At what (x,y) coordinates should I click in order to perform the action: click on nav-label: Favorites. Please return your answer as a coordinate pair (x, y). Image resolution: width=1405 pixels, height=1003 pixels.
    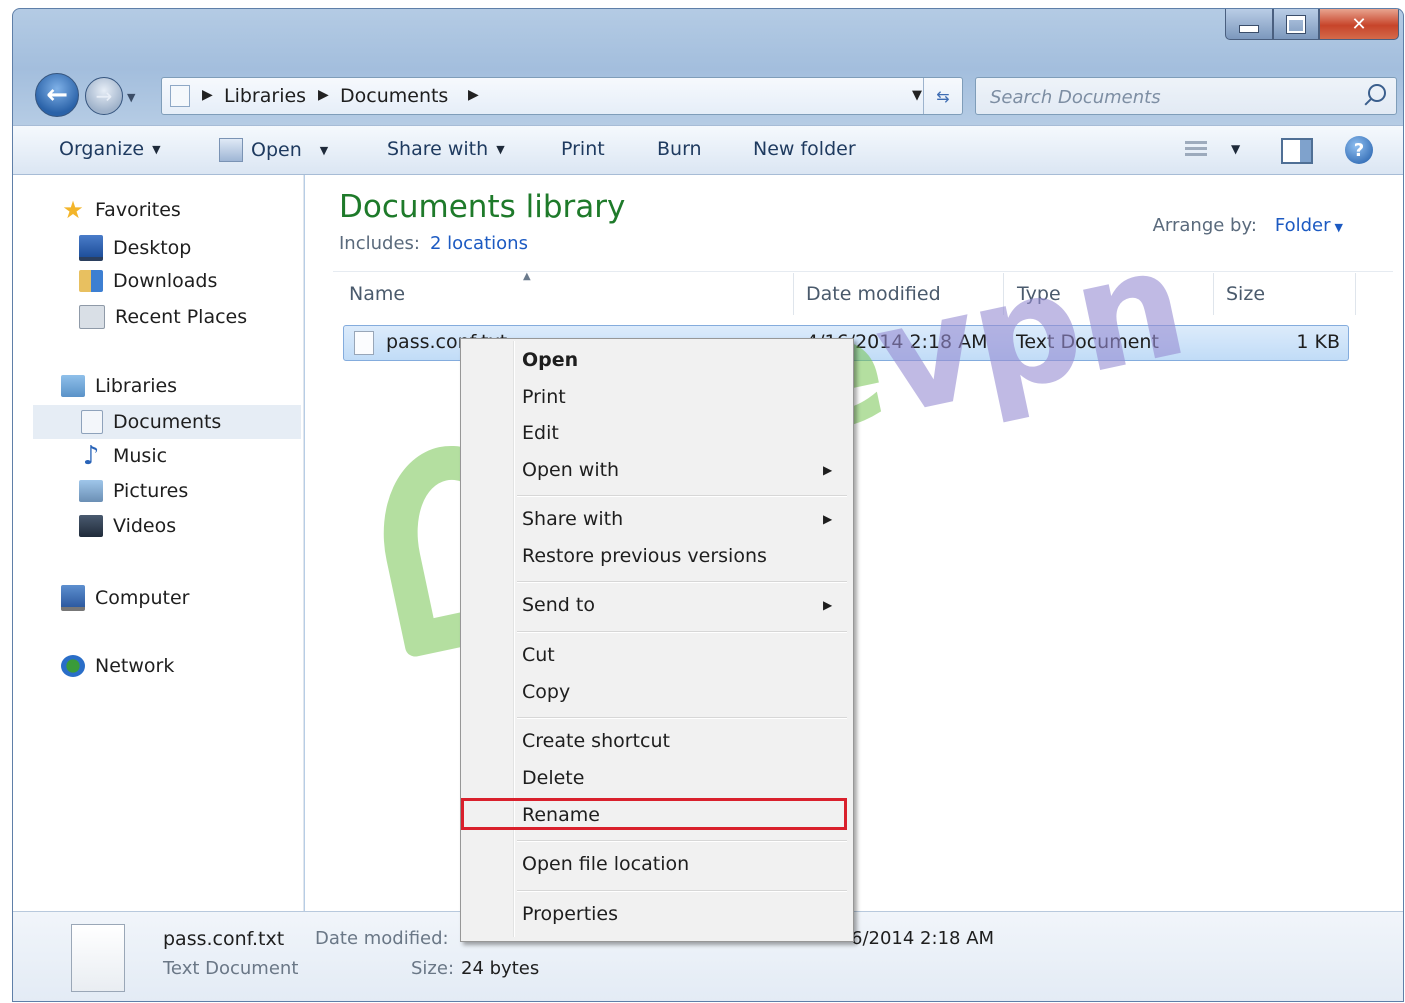
    Looking at the image, I should click on (138, 210).